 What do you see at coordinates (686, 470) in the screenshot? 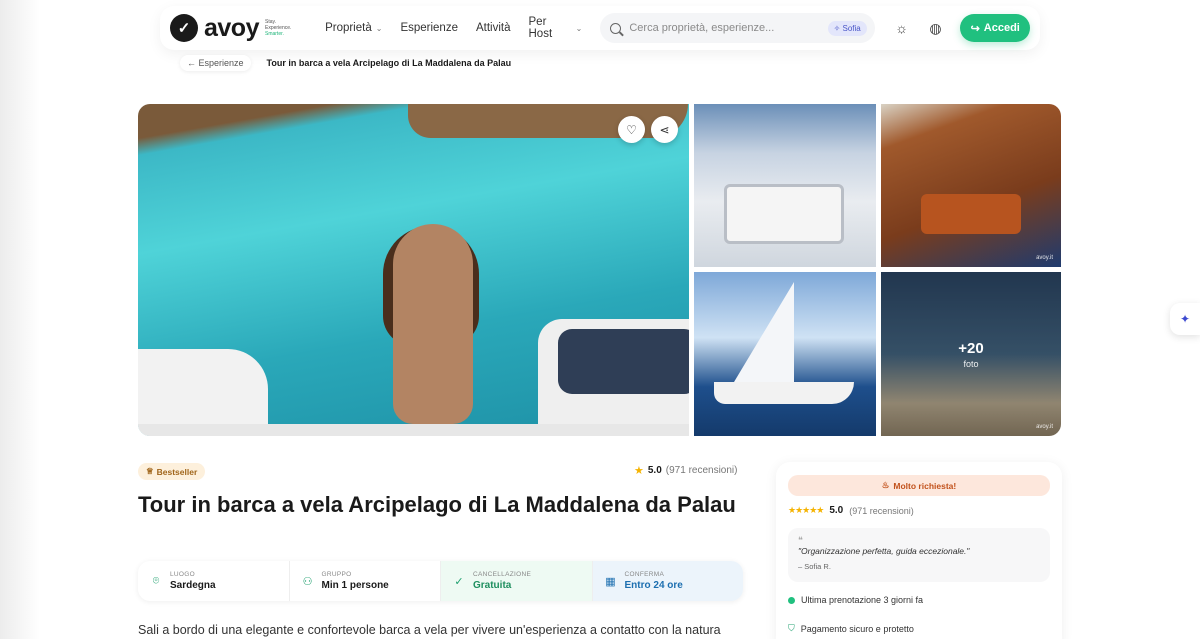
I see `rating-summary: ★ 5.0 (971 recensioni)` at bounding box center [686, 470].